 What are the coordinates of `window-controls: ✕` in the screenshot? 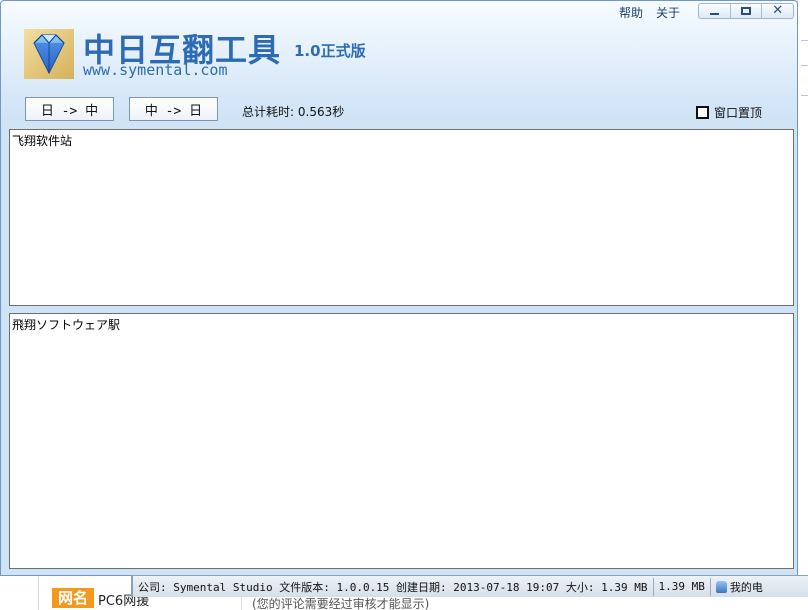 It's located at (746, 11).